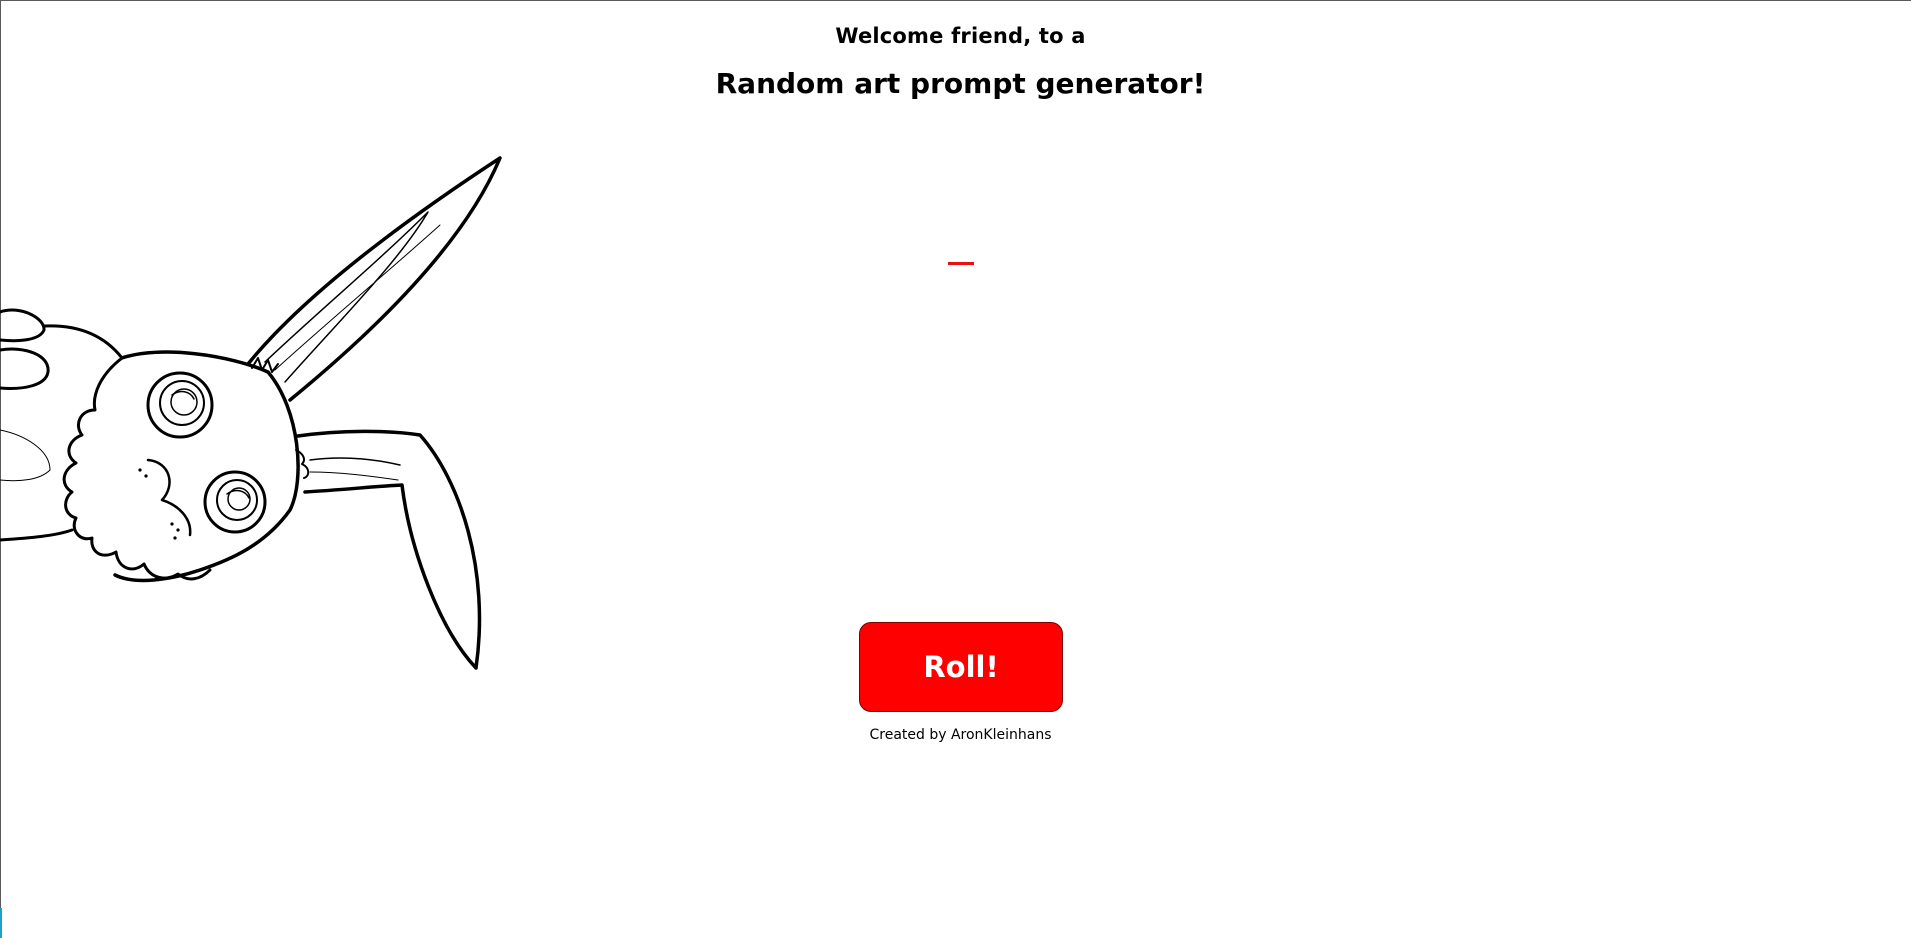 Image resolution: width=1911 pixels, height=938 pixels. I want to click on page-title: Random art prompt generator!, so click(960, 83).